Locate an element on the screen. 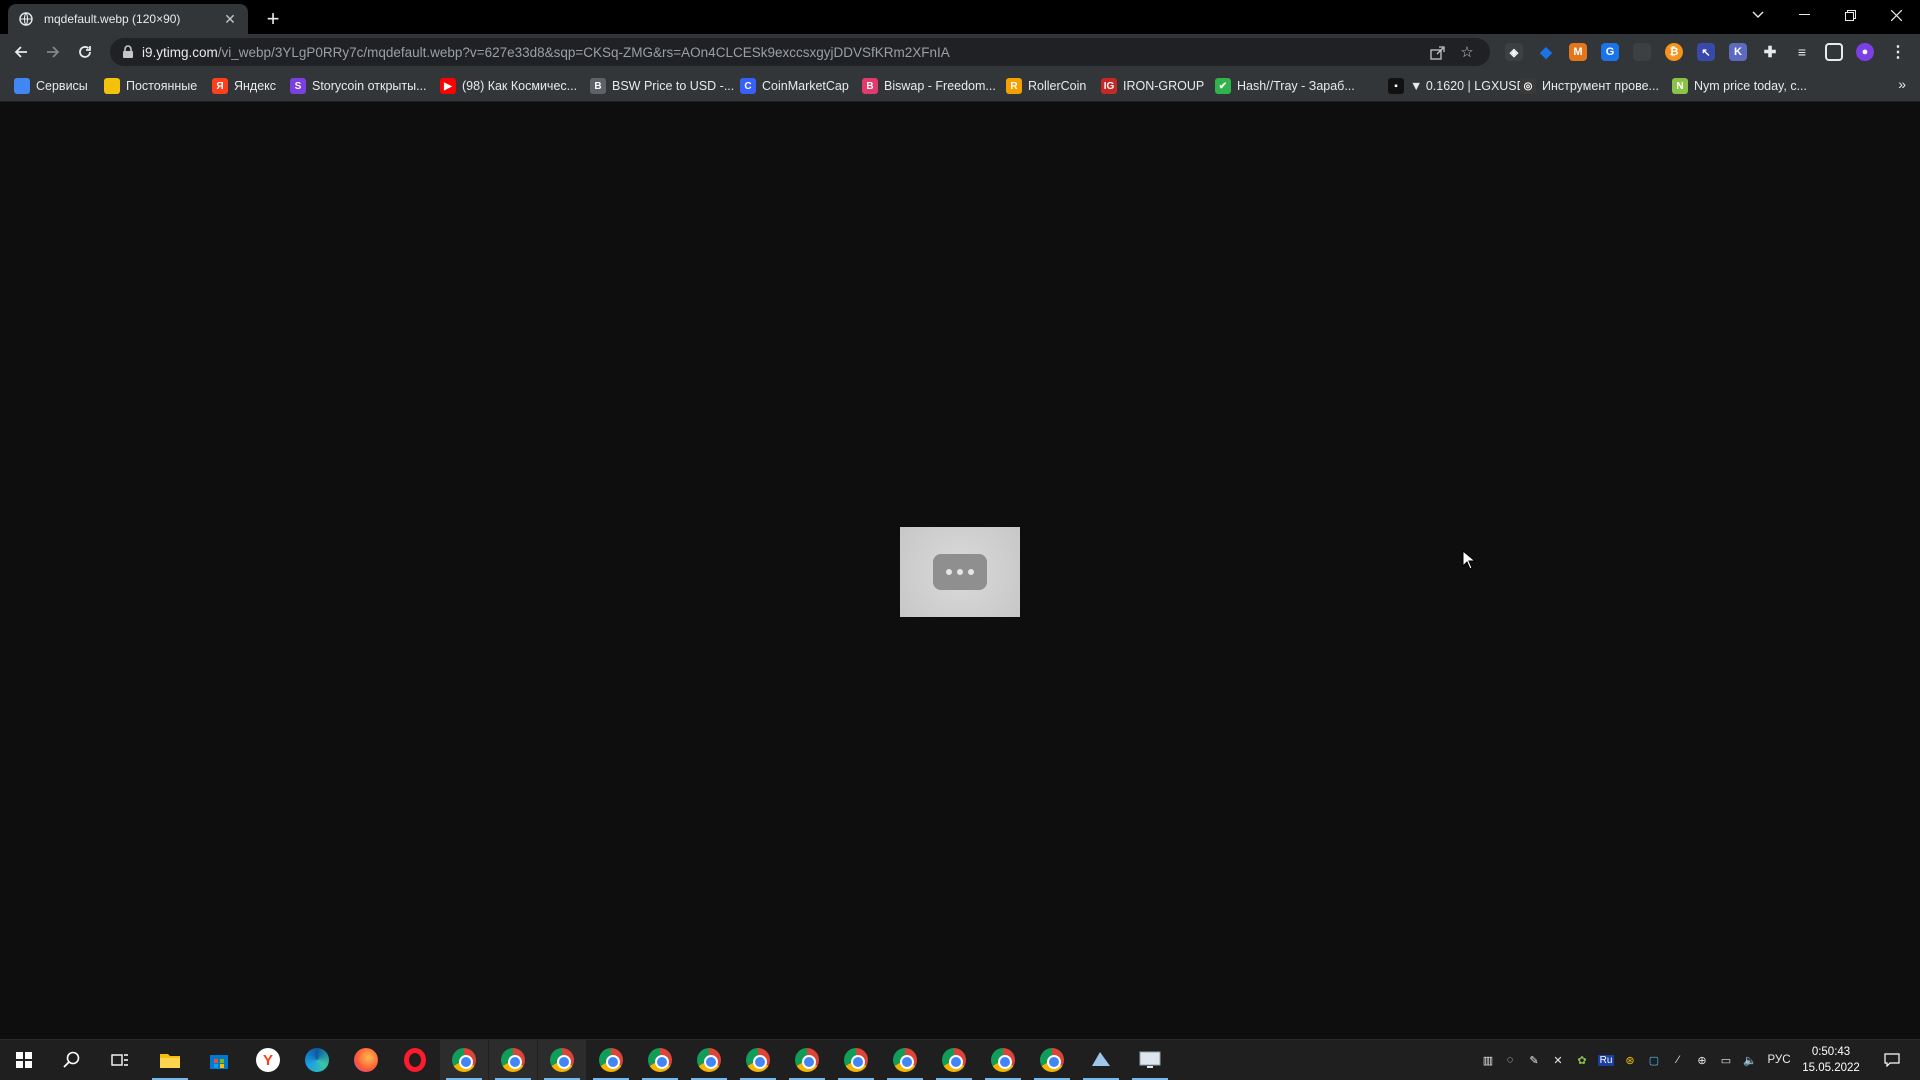 The image size is (1920, 1080). volume-icon: 🔈 is located at coordinates (1750, 1060).